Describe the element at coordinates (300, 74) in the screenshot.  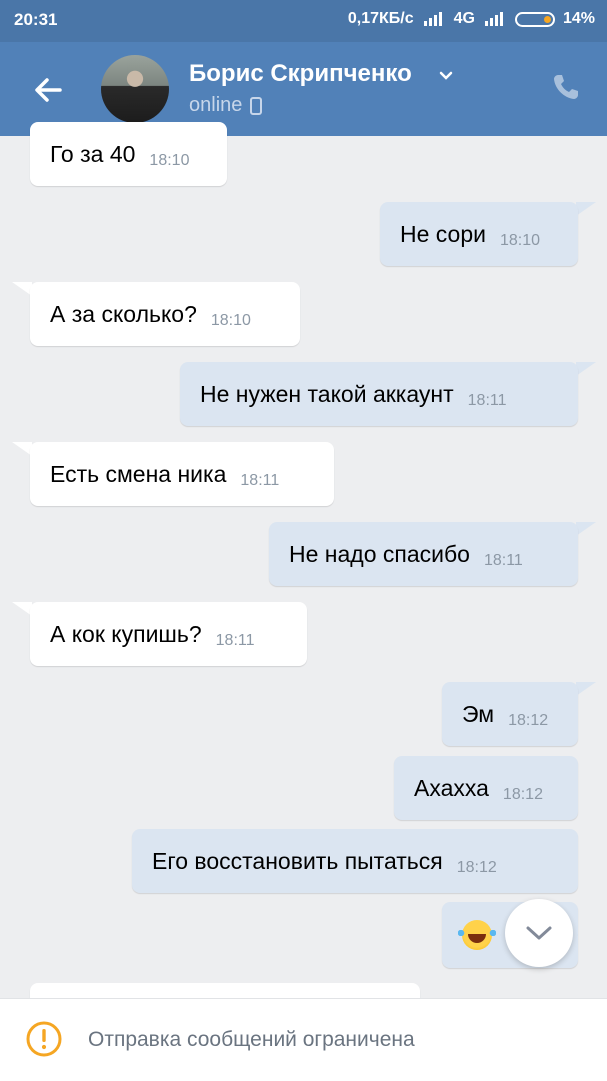
I see `contact-name: Борис Скрипченко` at that location.